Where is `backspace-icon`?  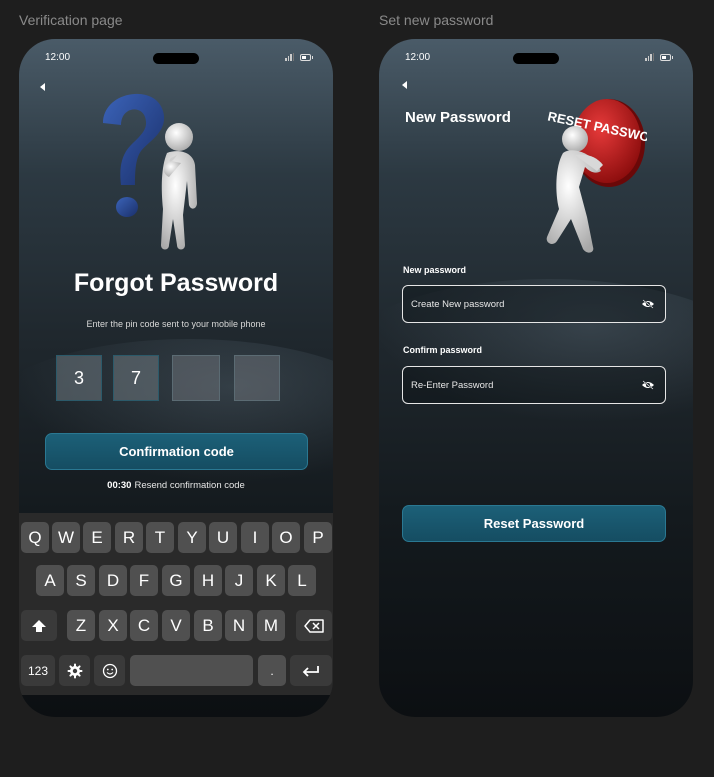 backspace-icon is located at coordinates (314, 625).